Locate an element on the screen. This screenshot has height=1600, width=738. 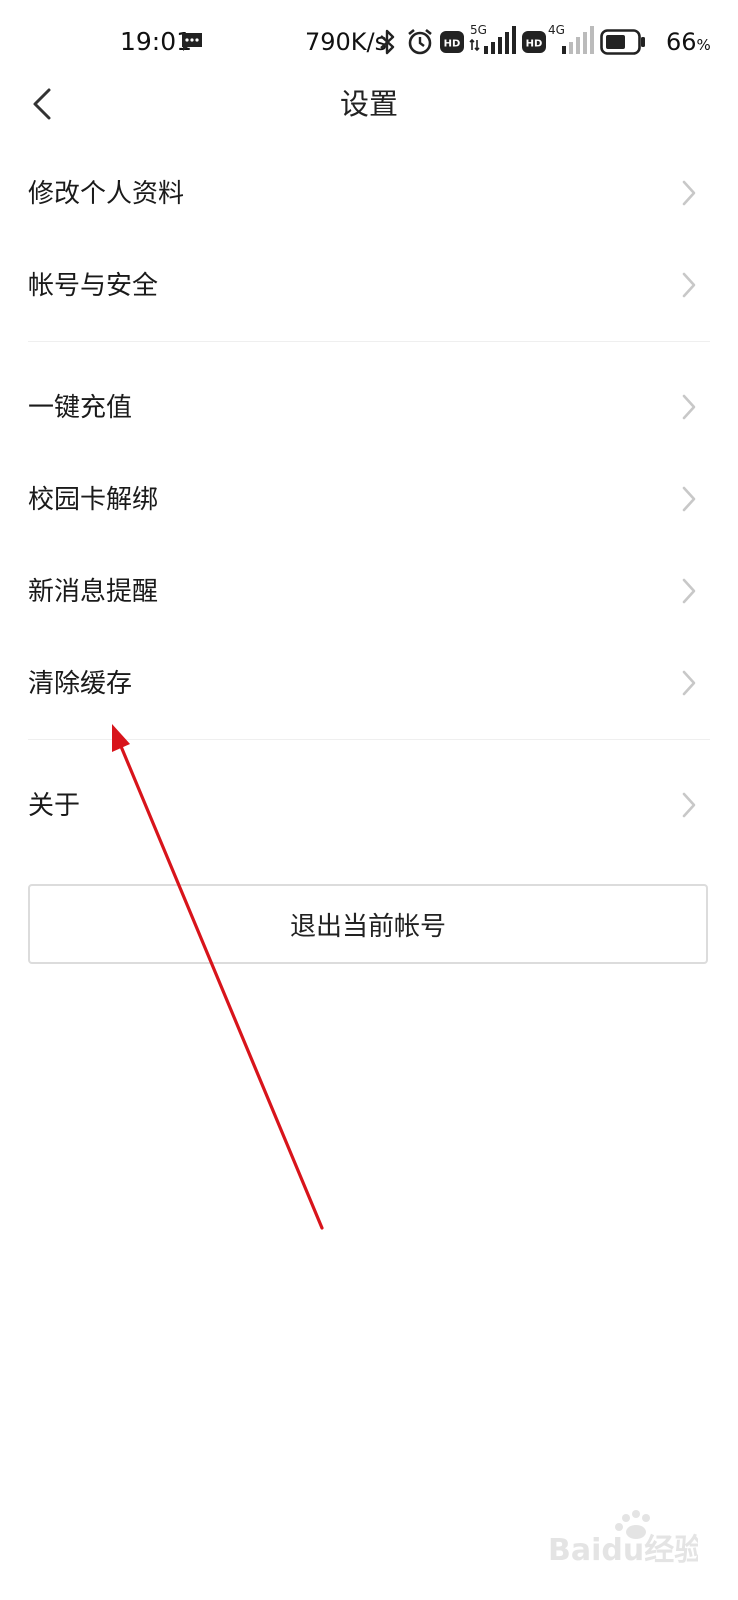
menu-item-edit-profile: 修改个人资料 is located at coordinates (369, 194).